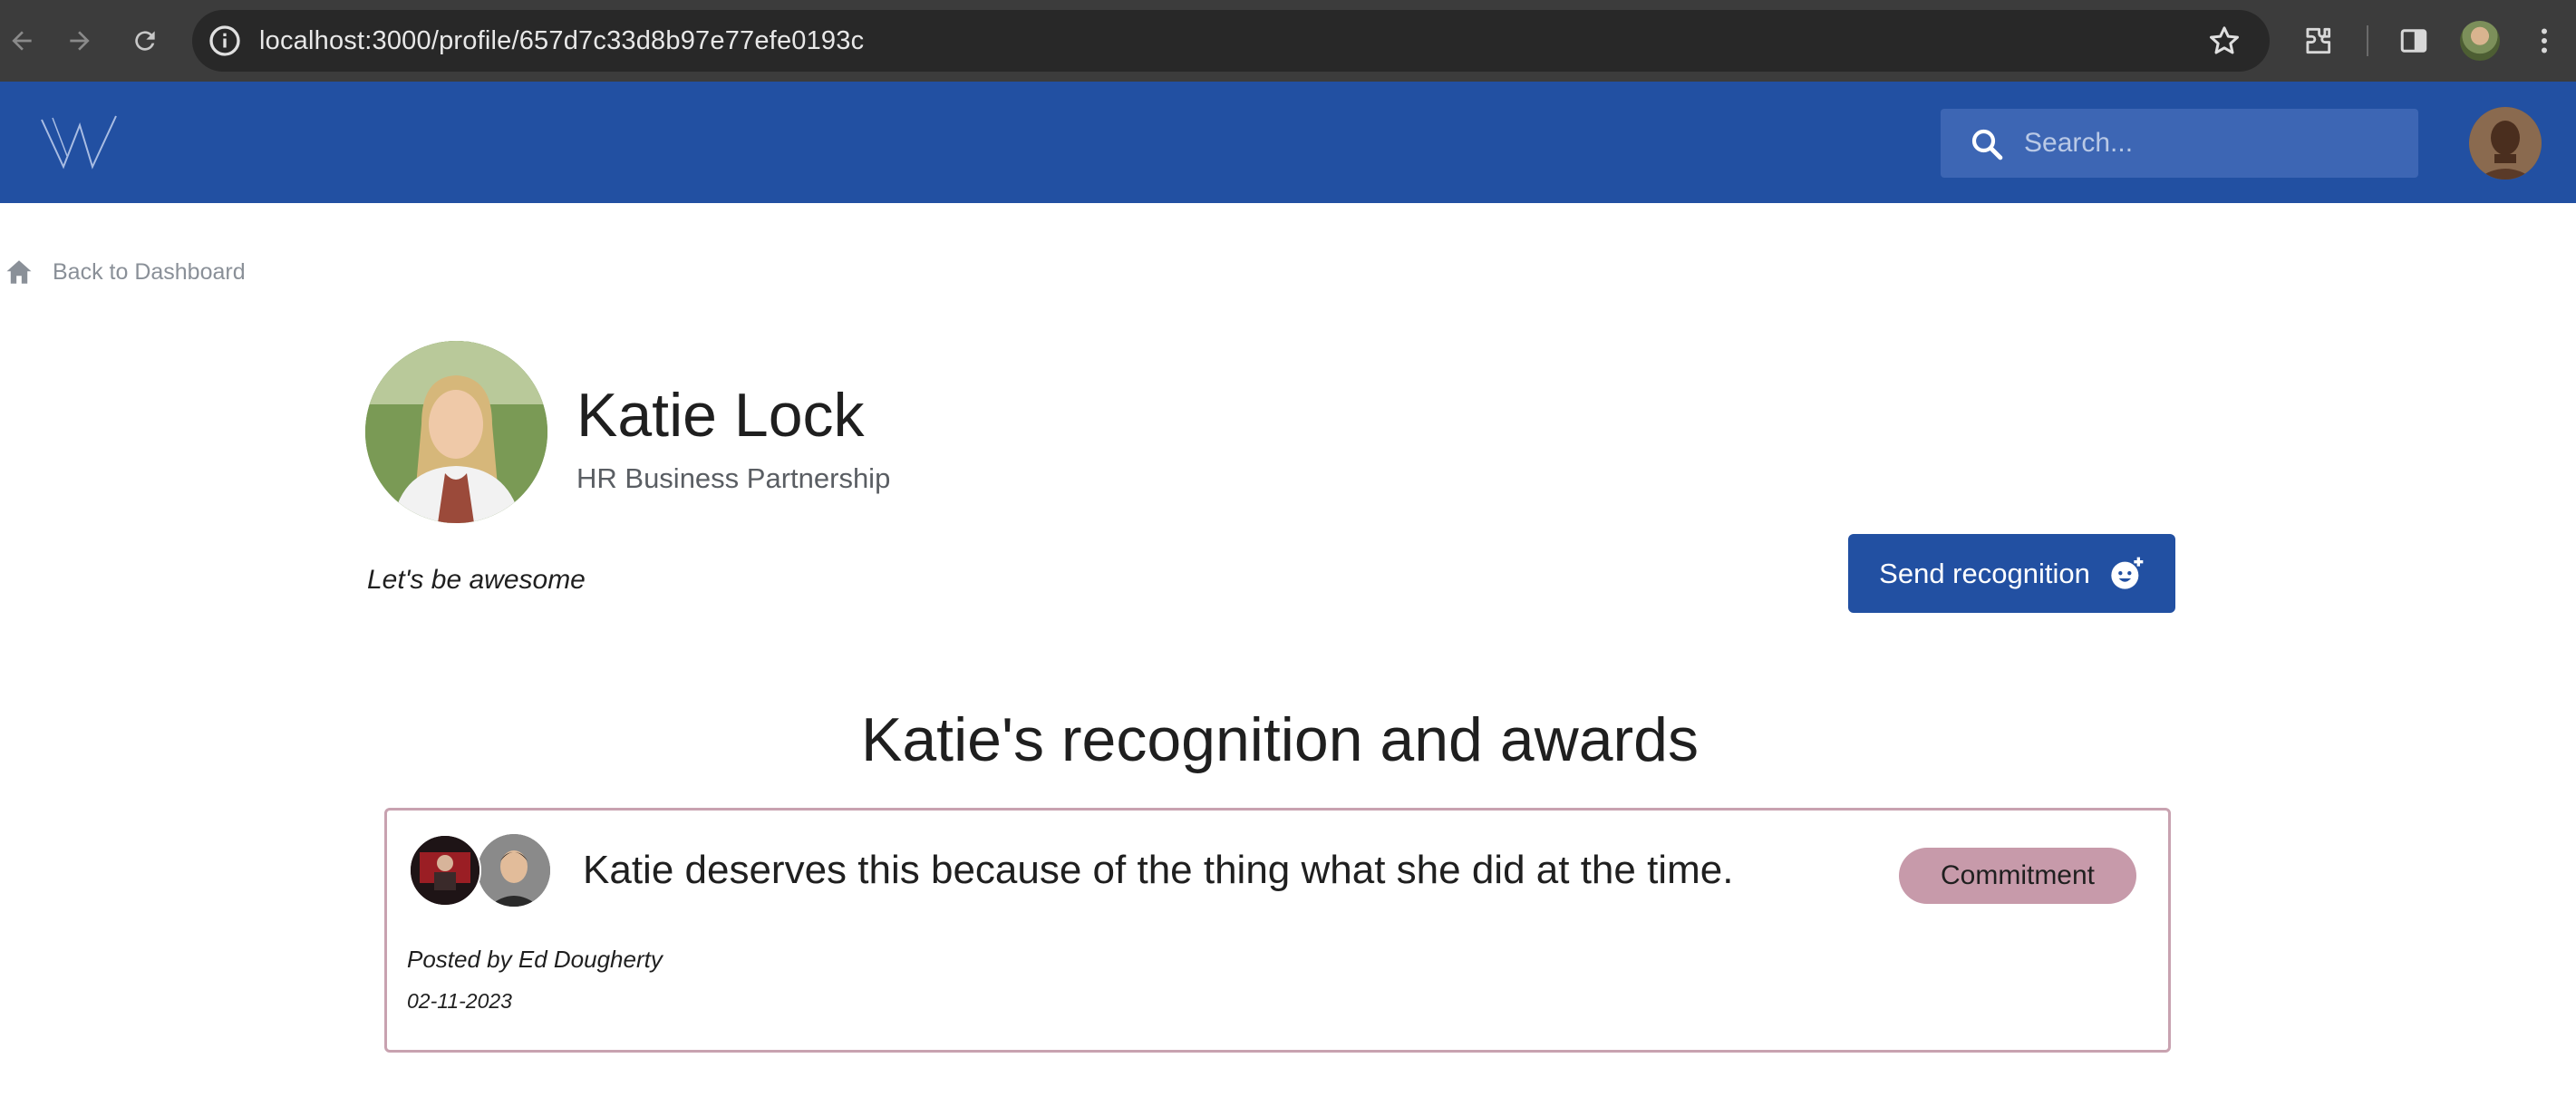 This screenshot has height=1097, width=2576. Describe the element at coordinates (445, 870) in the screenshot. I see `sender-avatar` at that location.